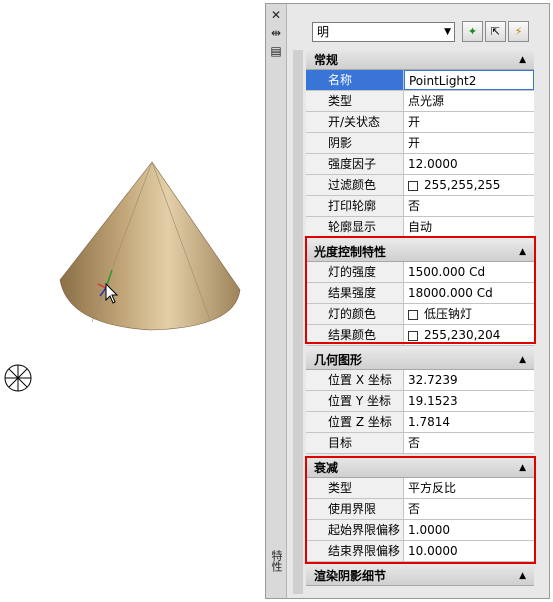  What do you see at coordinates (355, 488) in the screenshot?
I see `property-key: 类型` at bounding box center [355, 488].